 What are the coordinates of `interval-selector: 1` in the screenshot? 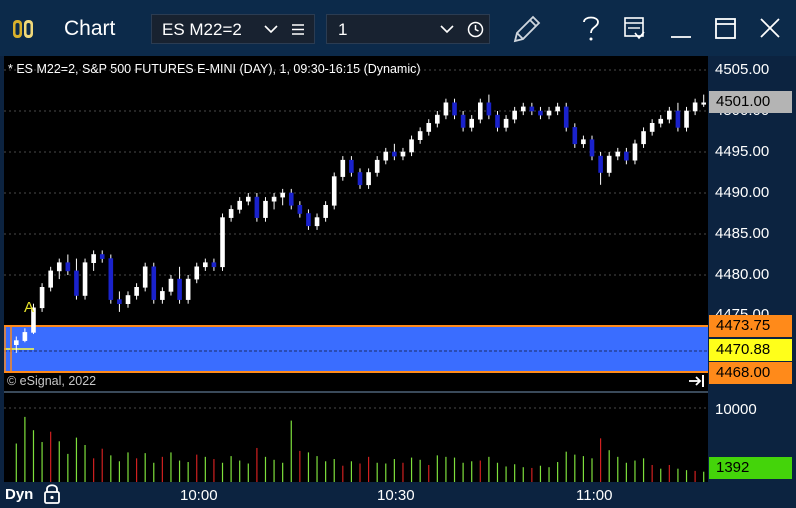 It's located at (408, 29).